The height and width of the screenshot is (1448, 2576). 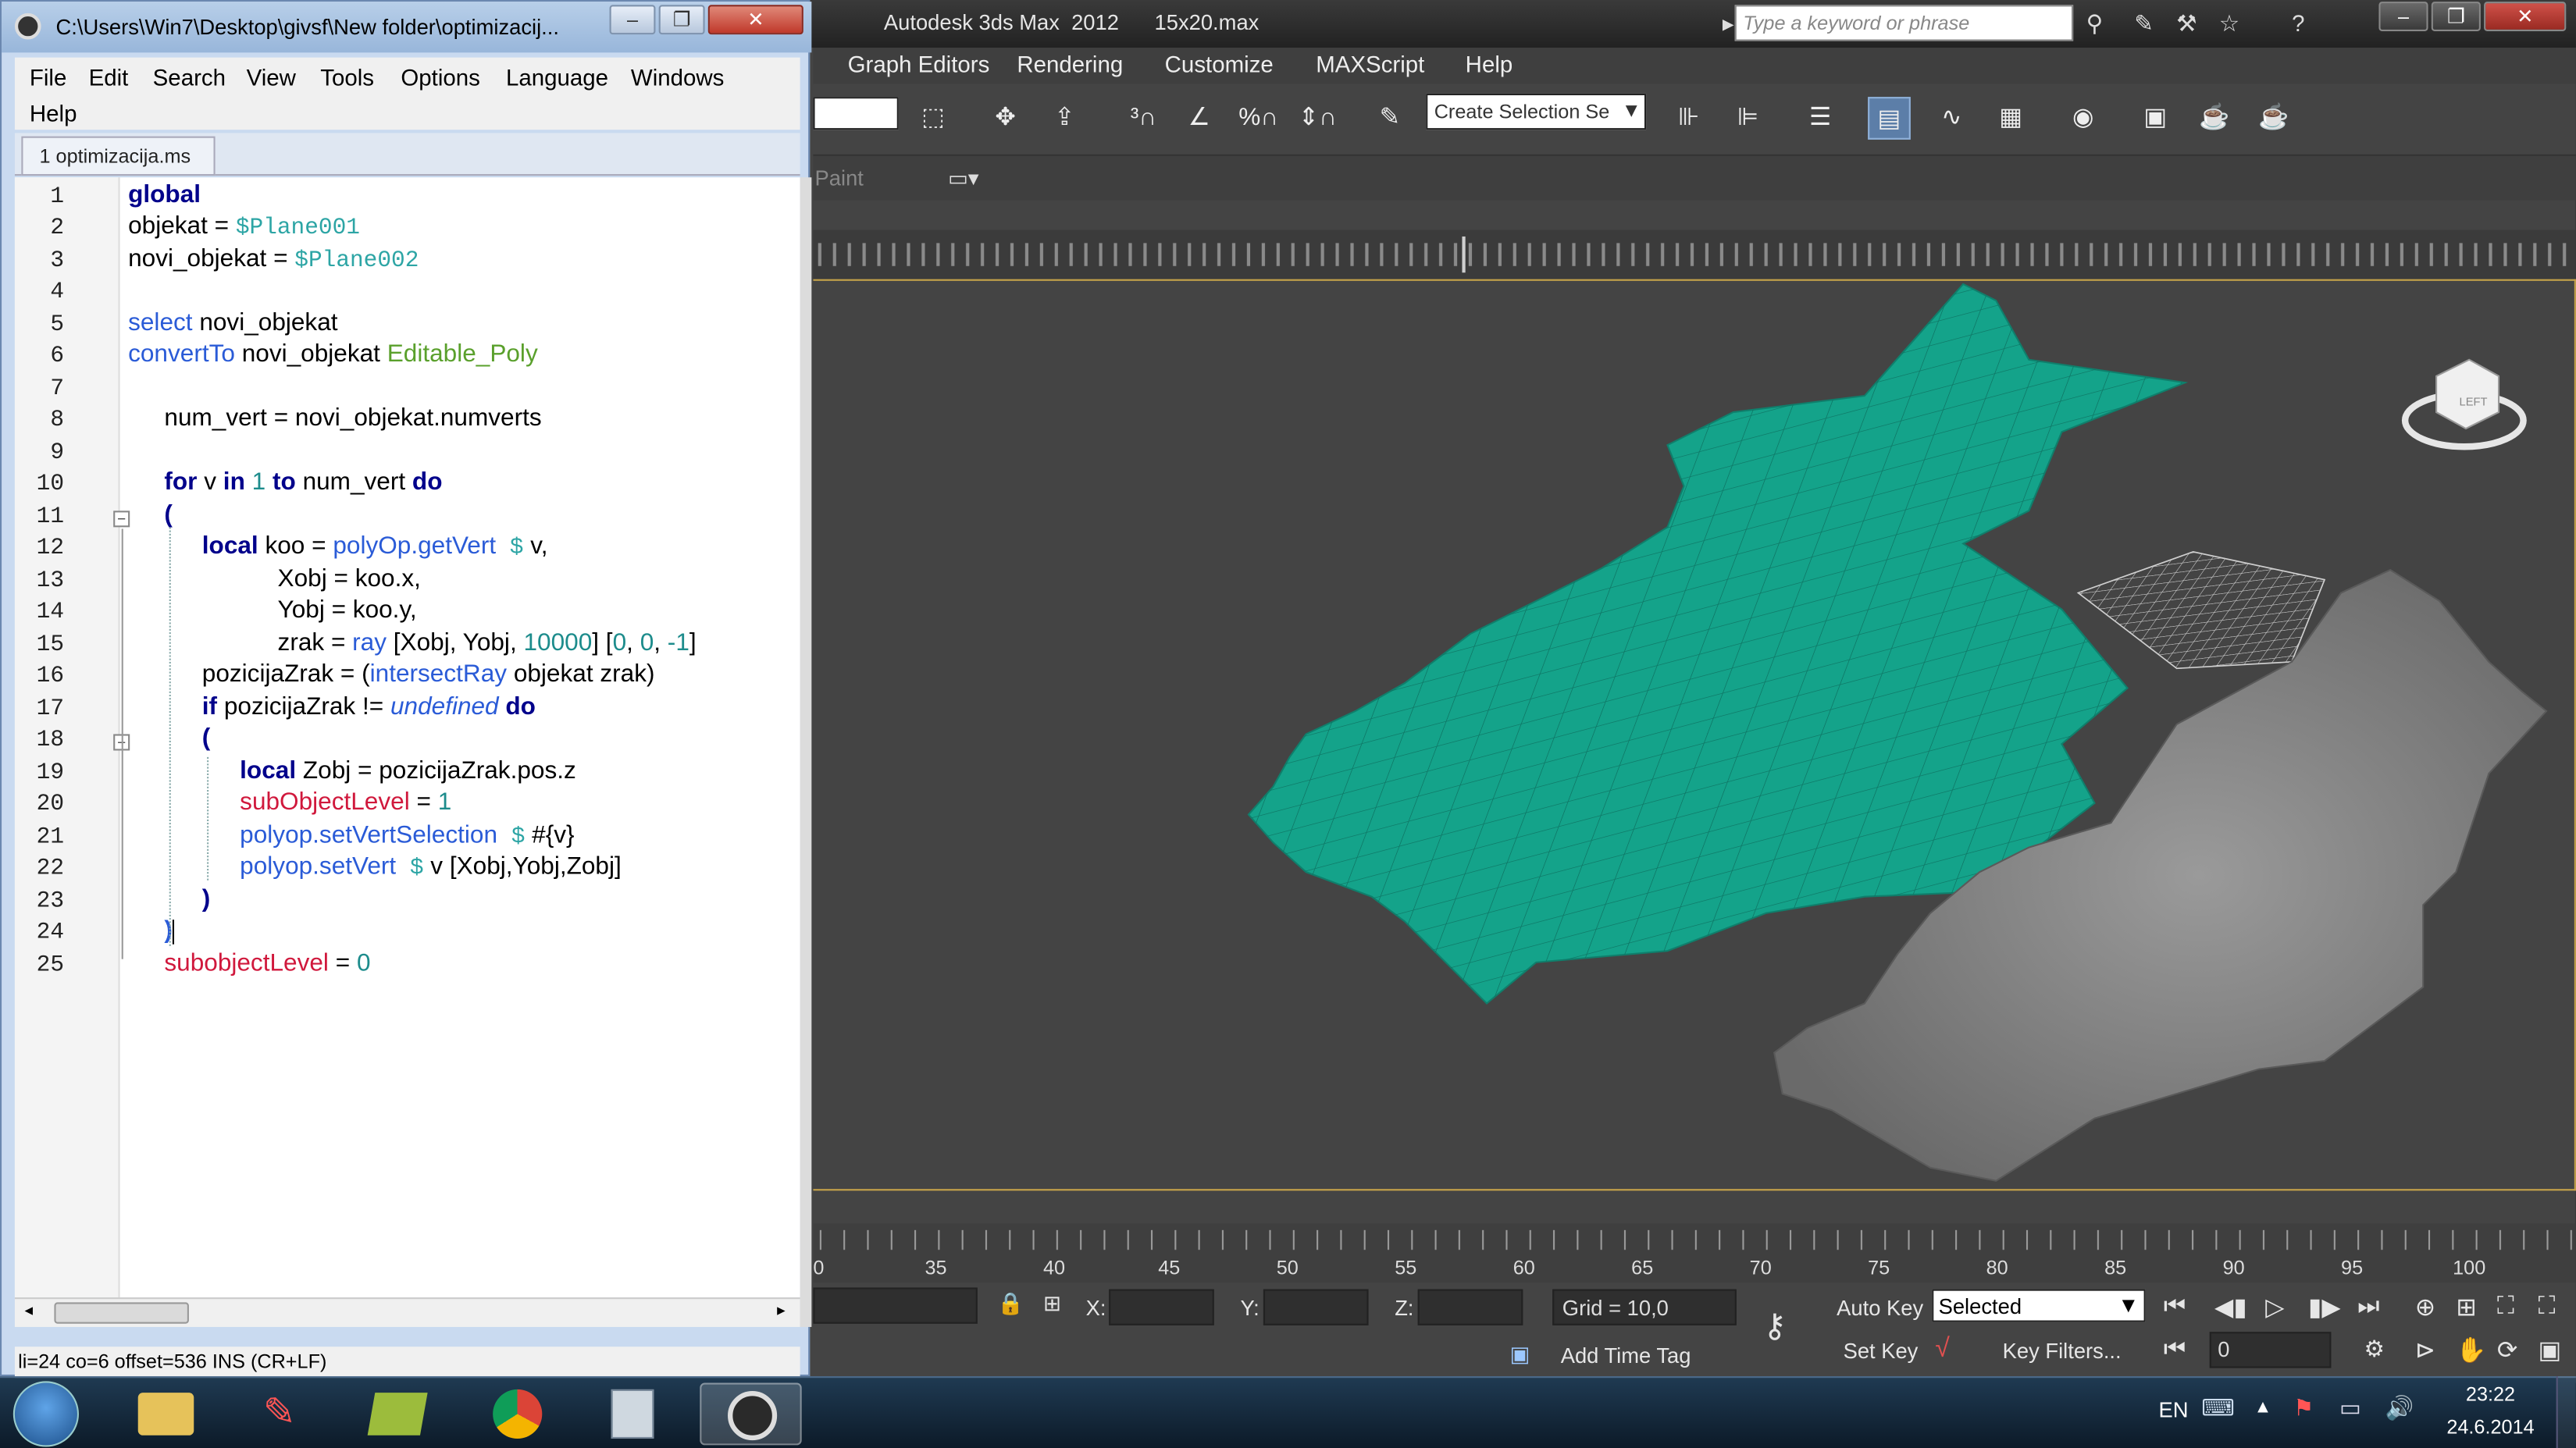 I want to click on previous-frame-icon: ◀▮, so click(x=2230, y=1307).